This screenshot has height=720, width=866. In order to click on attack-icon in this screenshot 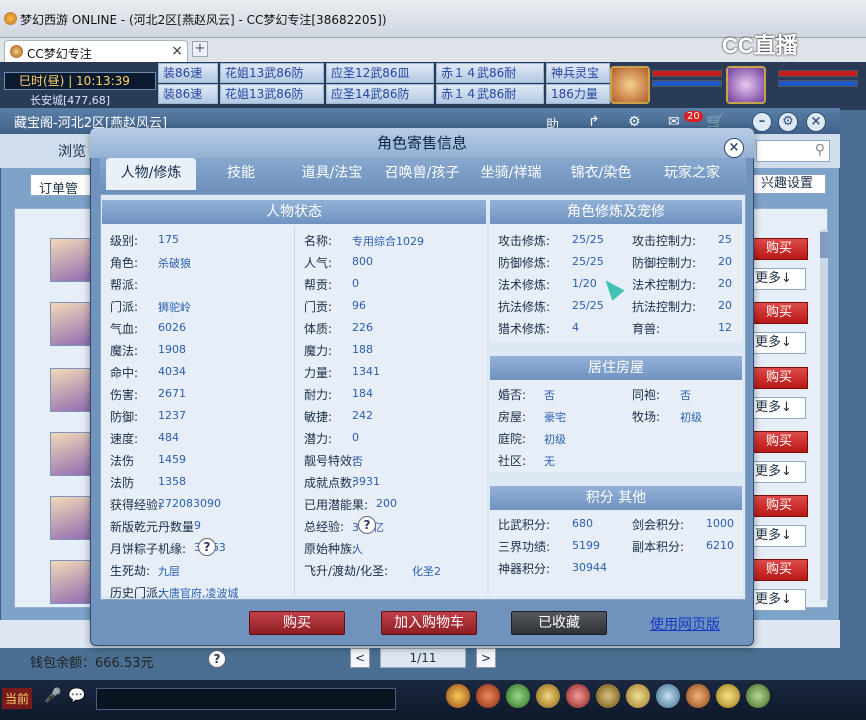, I will do `click(458, 696)`.